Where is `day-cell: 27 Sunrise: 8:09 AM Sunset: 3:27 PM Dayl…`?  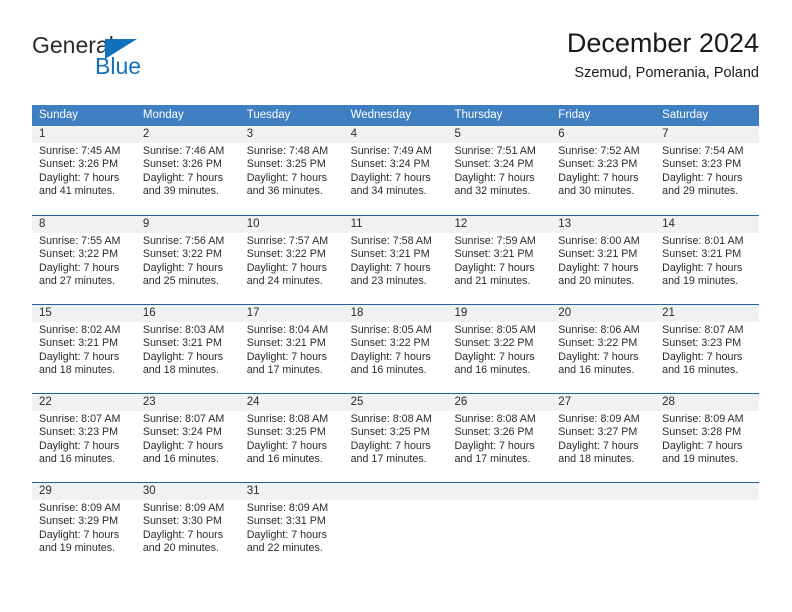
day-cell: 27 Sunrise: 8:09 AM Sunset: 3:27 PM Dayl… is located at coordinates (603, 438).